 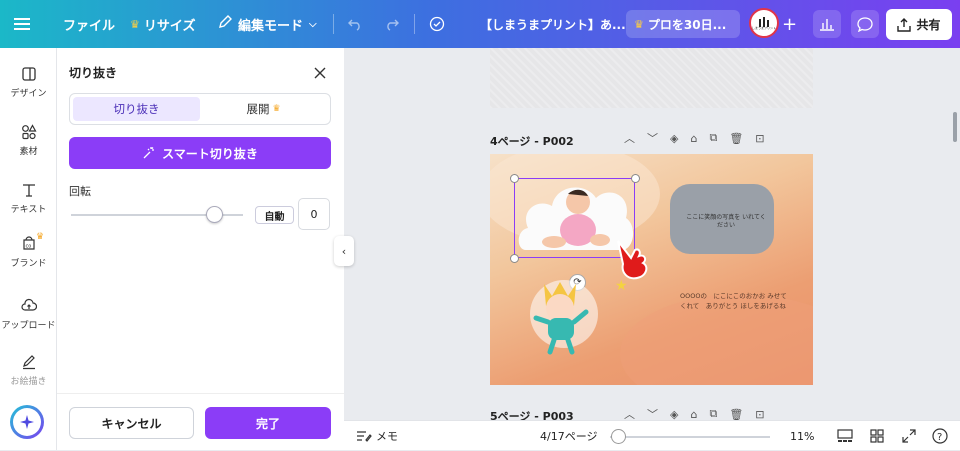 What do you see at coordinates (320, 73) in the screenshot?
I see `close-icon` at bounding box center [320, 73].